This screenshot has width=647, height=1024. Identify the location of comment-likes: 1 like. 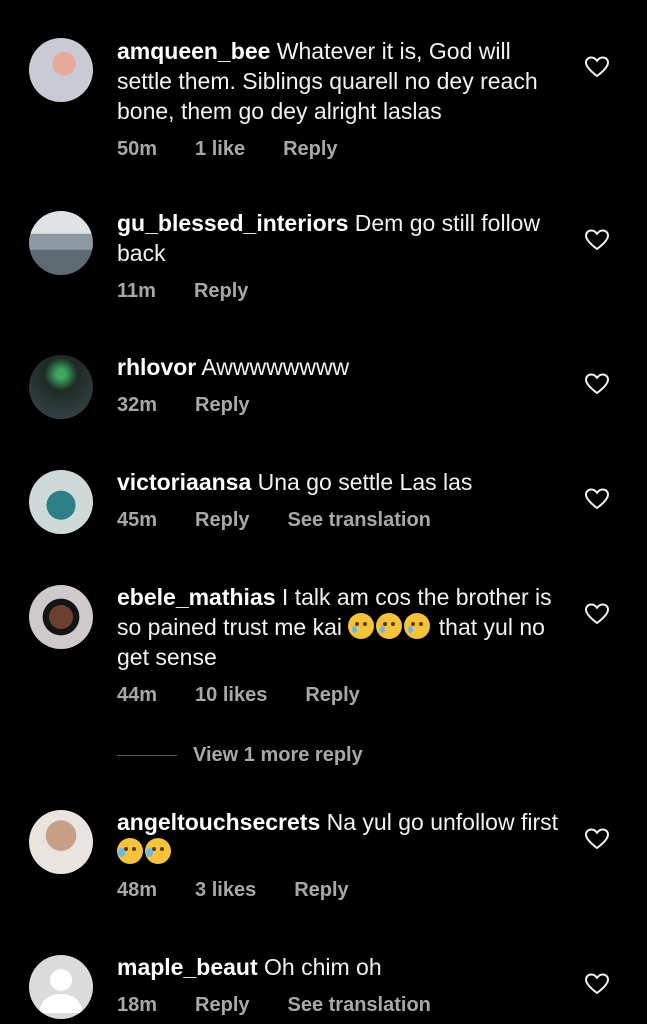
(220, 149).